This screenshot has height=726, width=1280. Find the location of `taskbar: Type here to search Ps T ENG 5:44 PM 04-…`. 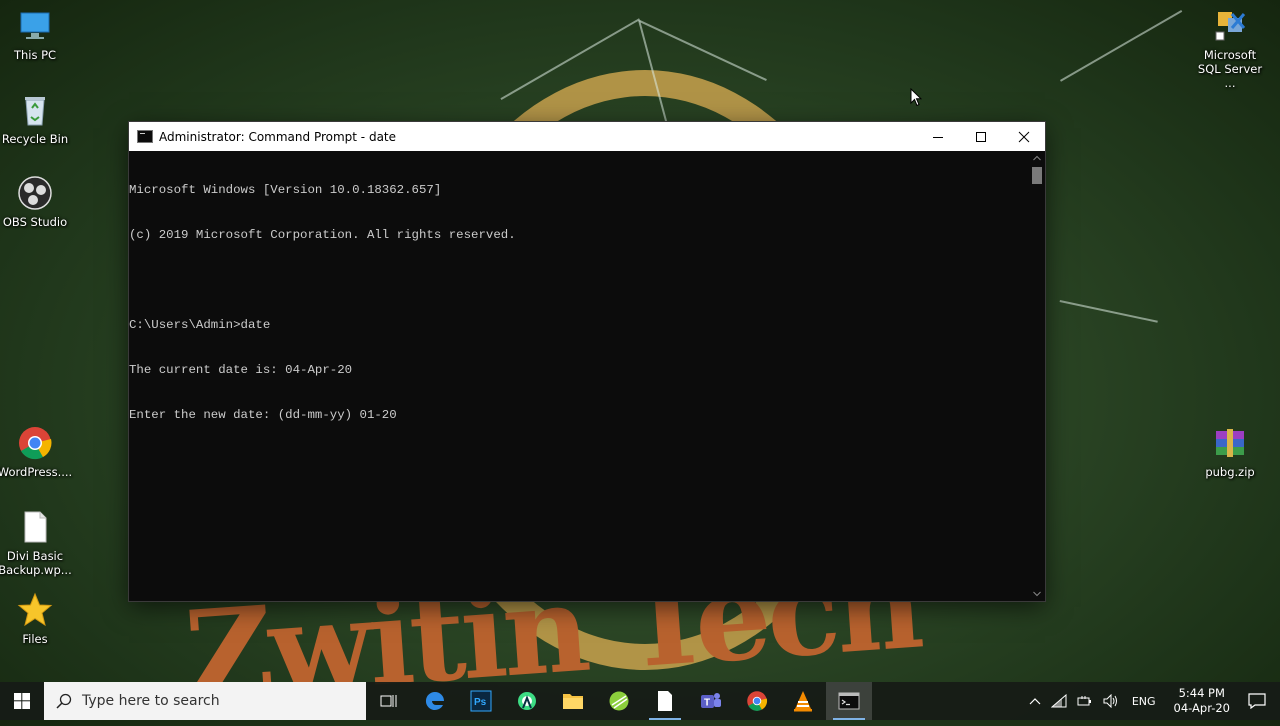

taskbar: Type here to search Ps T ENG 5:44 PM 04-… is located at coordinates (640, 701).